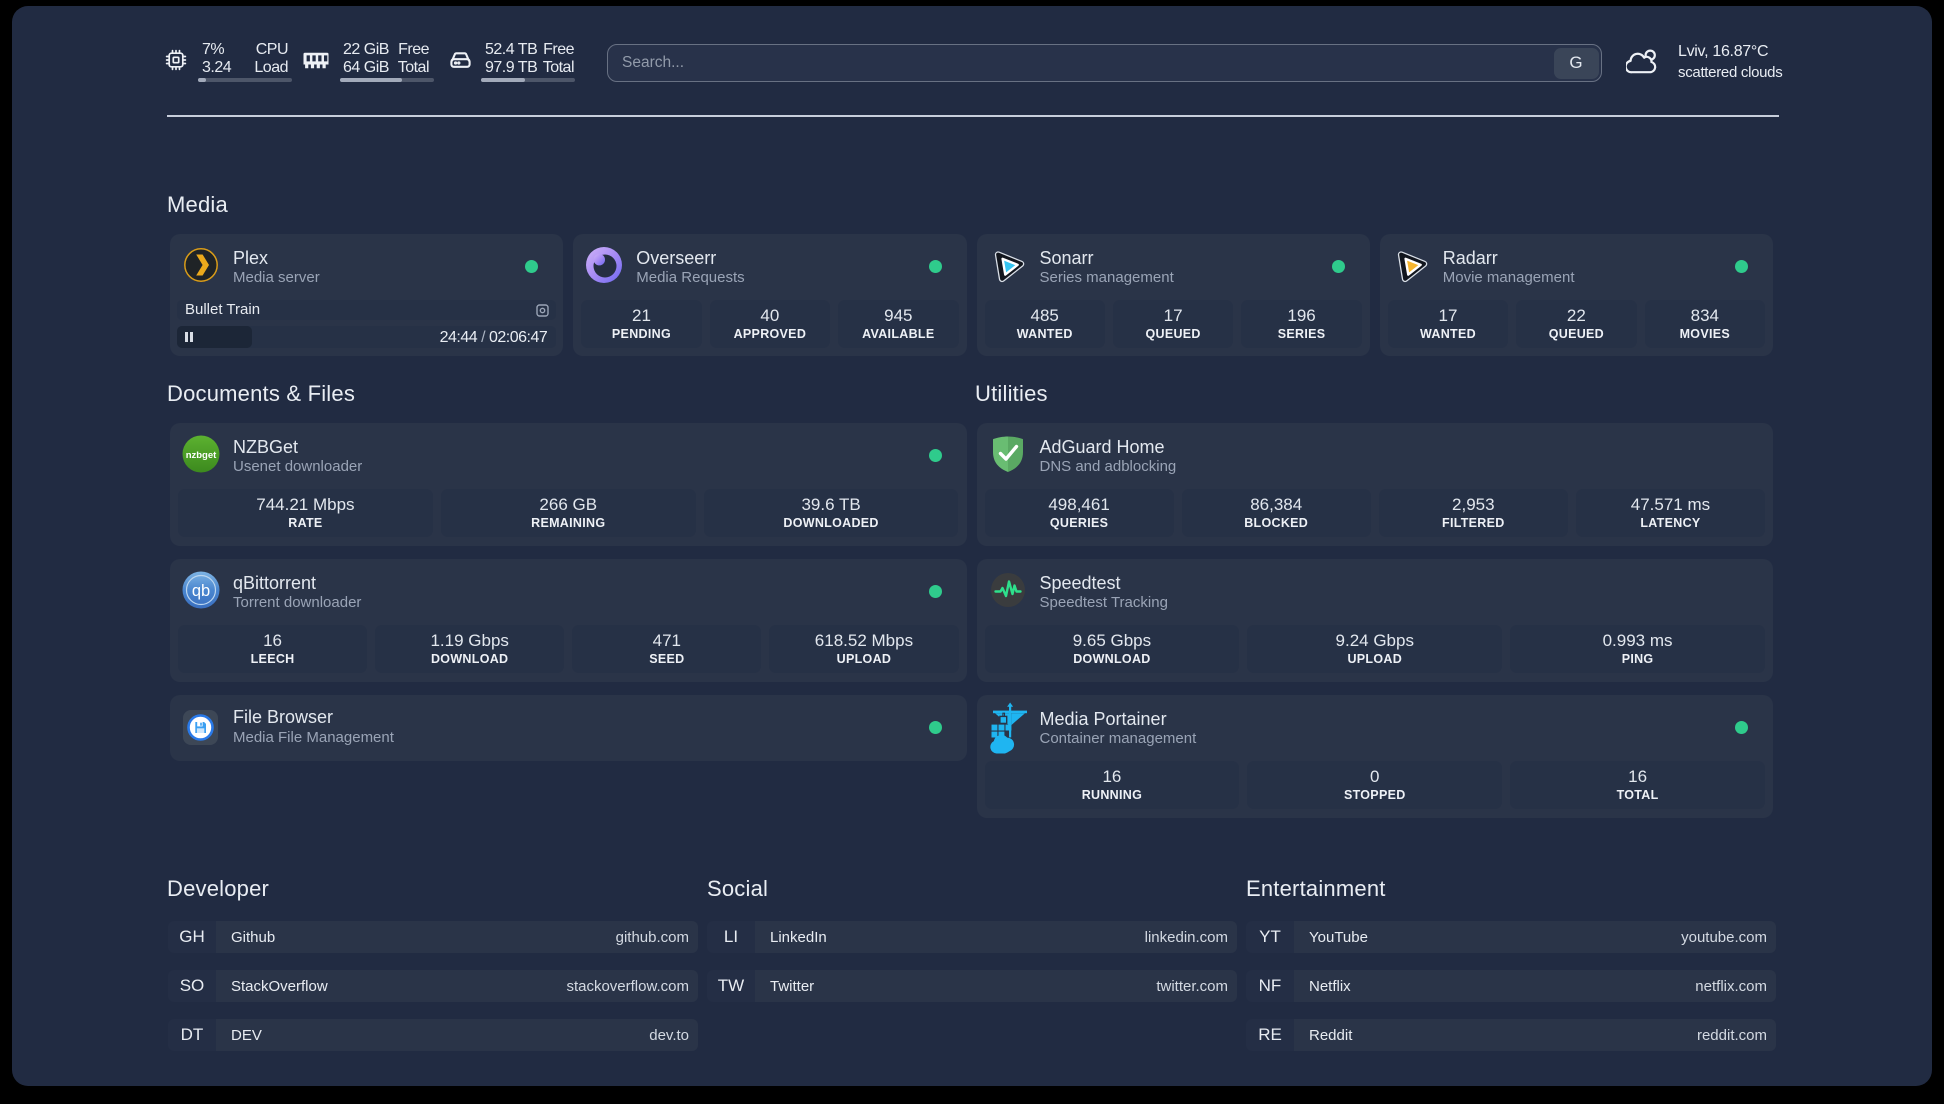 This screenshot has width=1944, height=1104. What do you see at coordinates (201, 455) in the screenshot?
I see `svg-text: nzbget` at bounding box center [201, 455].